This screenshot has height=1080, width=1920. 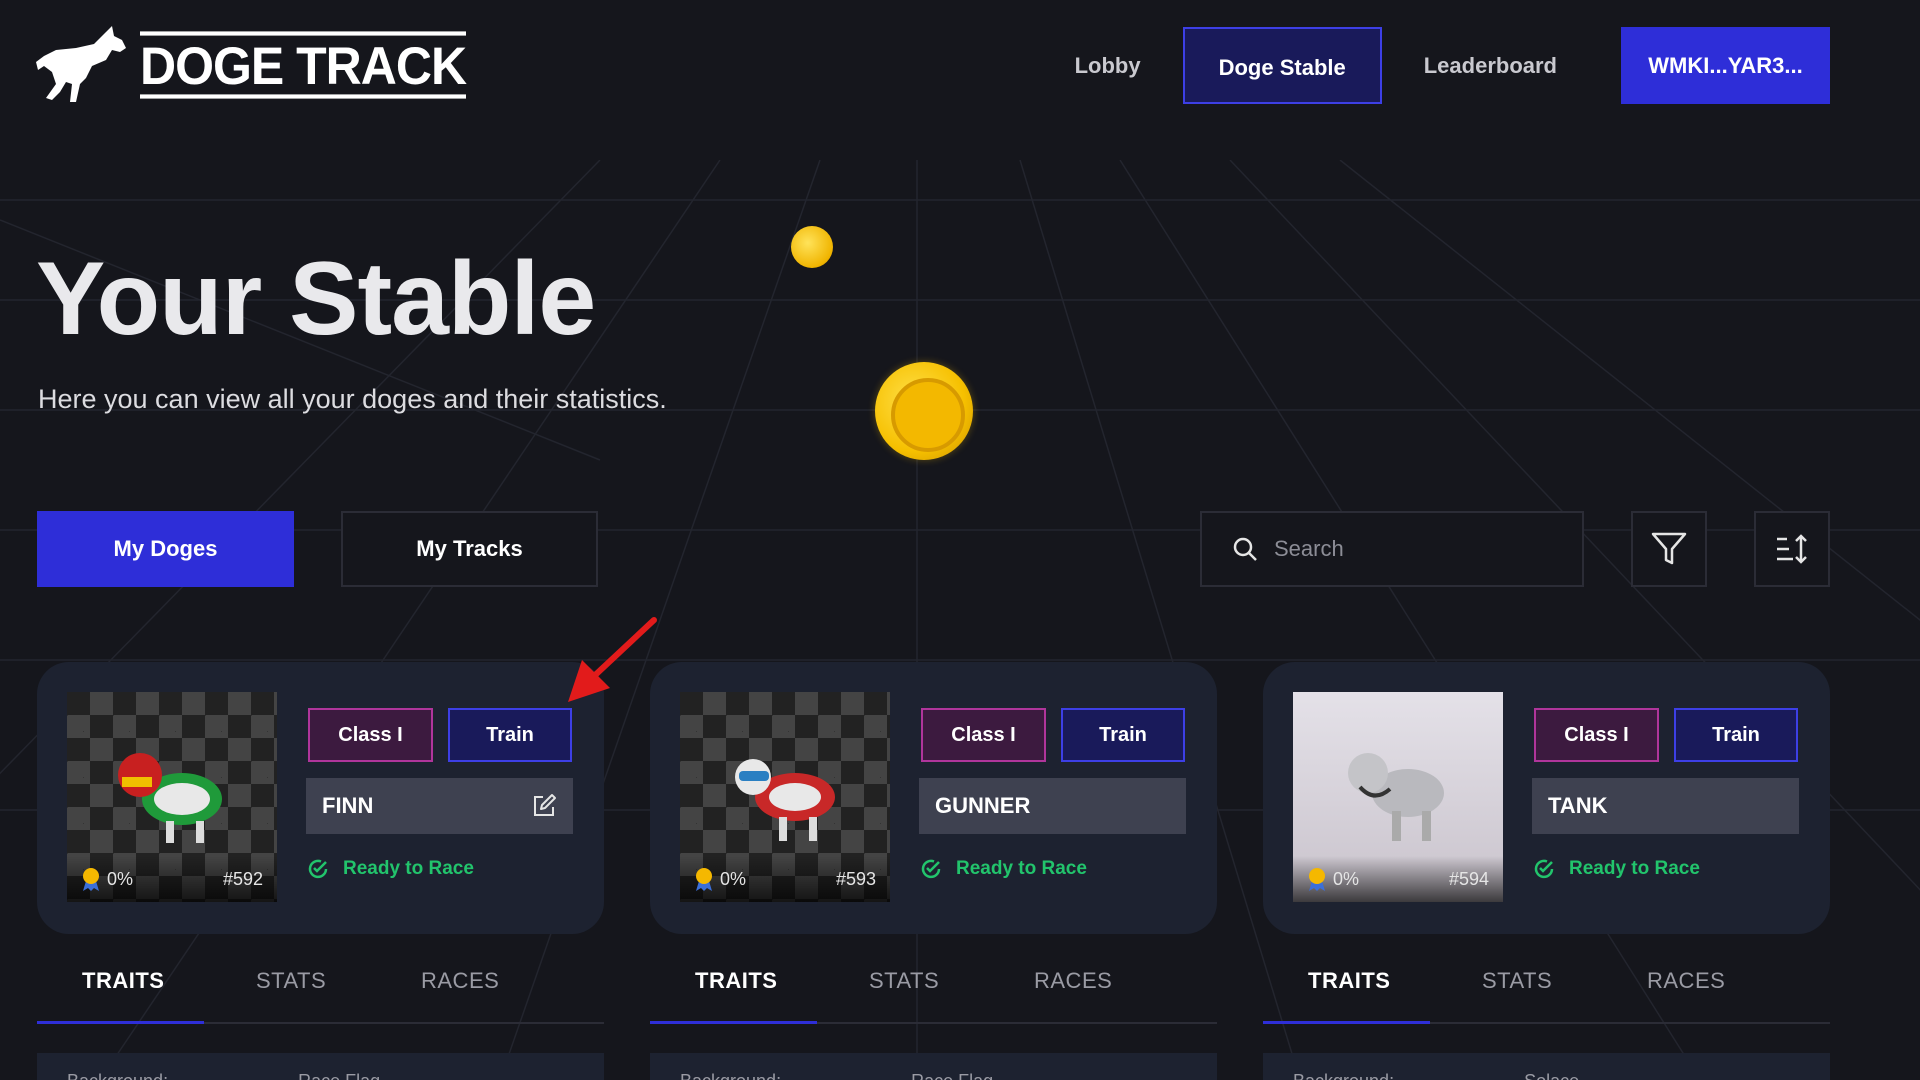 What do you see at coordinates (81, 64) in the screenshot?
I see `running-dog-logo-icon` at bounding box center [81, 64].